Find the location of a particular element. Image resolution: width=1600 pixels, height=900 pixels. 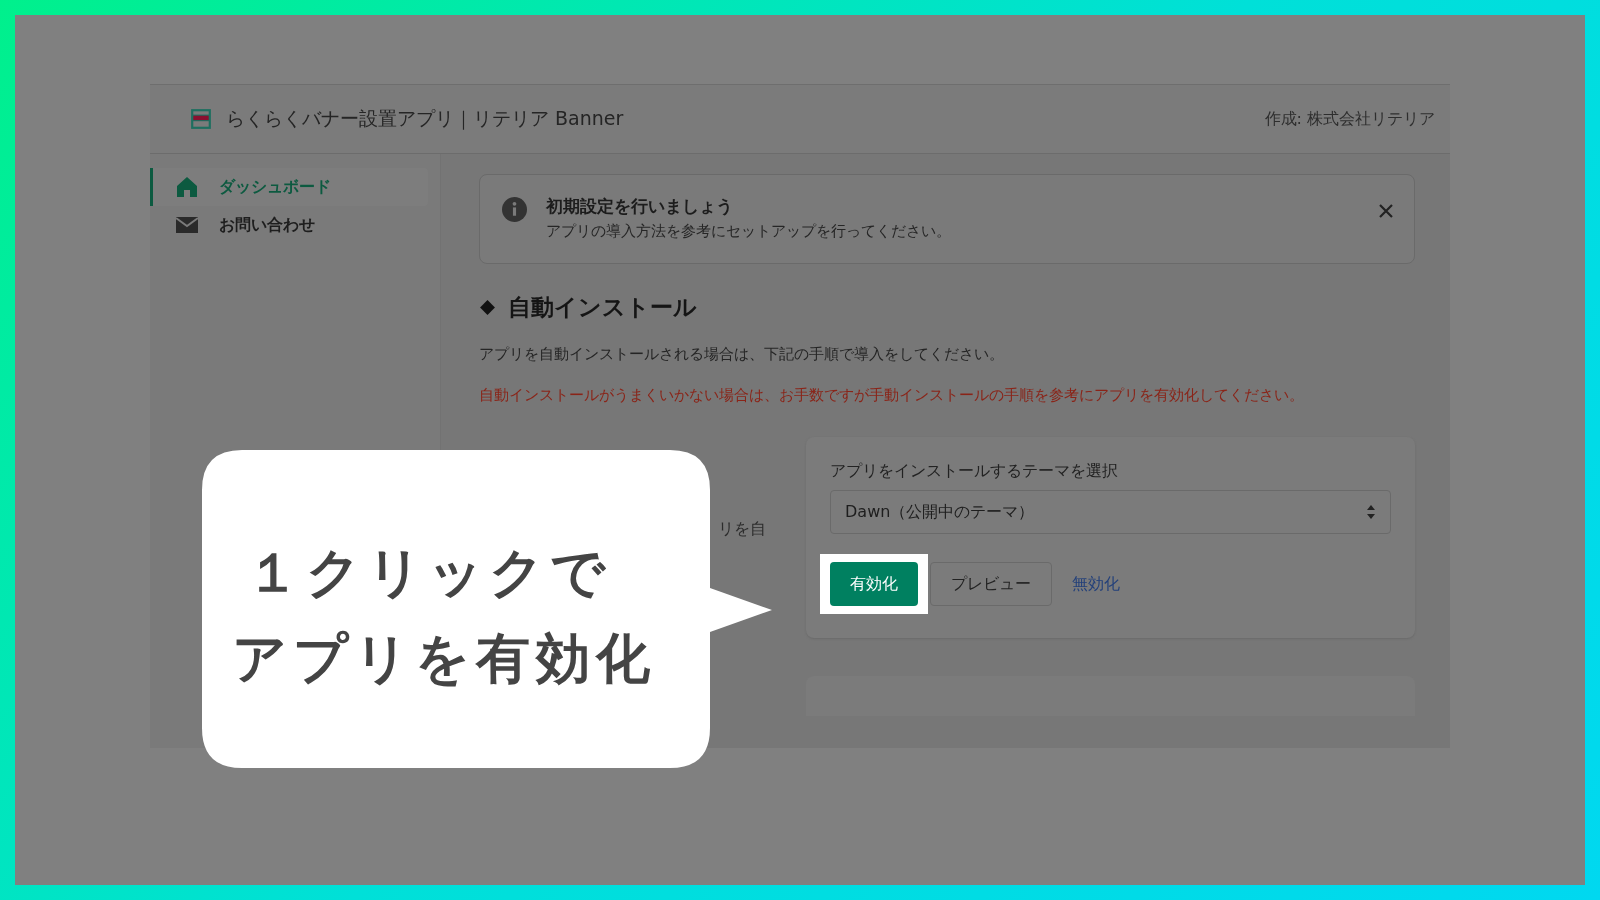

intro-text: アプリを自動インストールされる場合は、下記の手順で導入をしてください。 is located at coordinates (742, 354).